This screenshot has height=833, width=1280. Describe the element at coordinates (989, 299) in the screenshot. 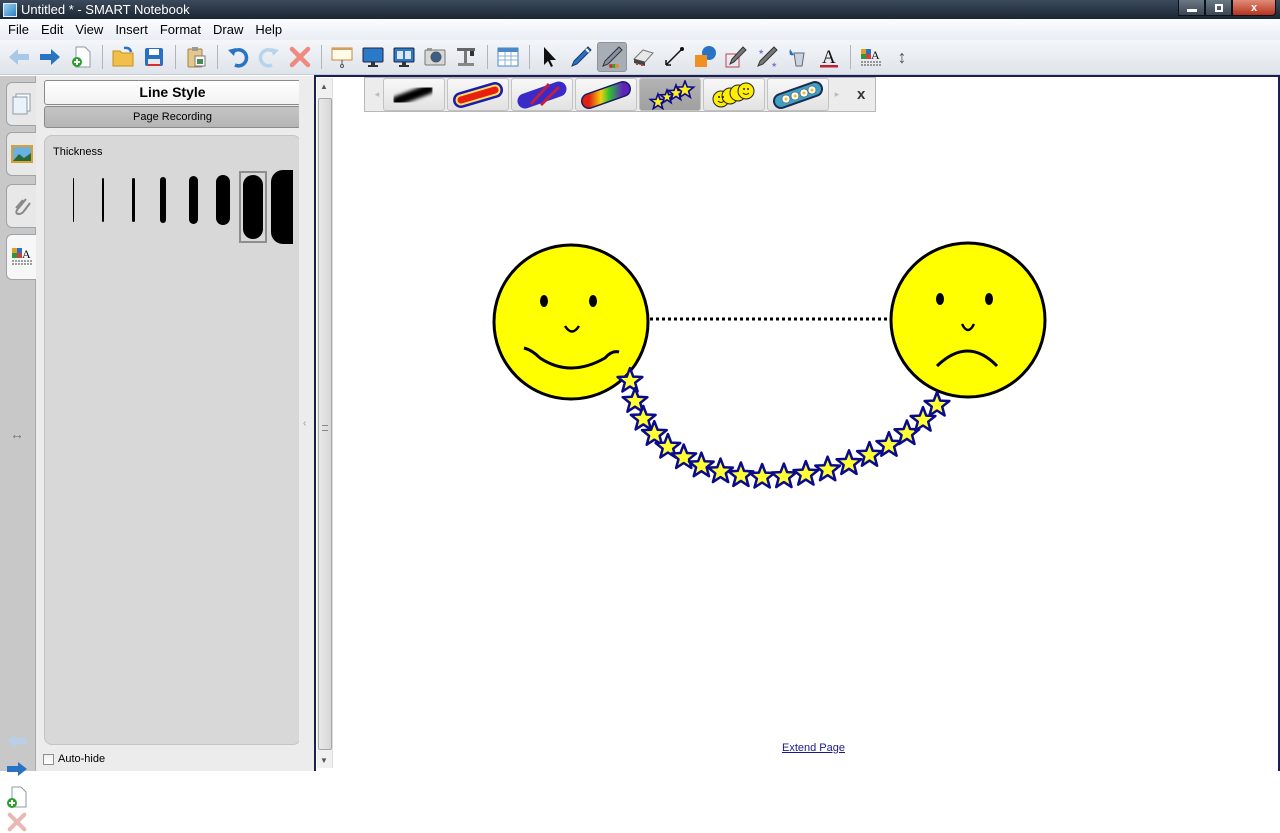

I see `sad-face-eye` at that location.